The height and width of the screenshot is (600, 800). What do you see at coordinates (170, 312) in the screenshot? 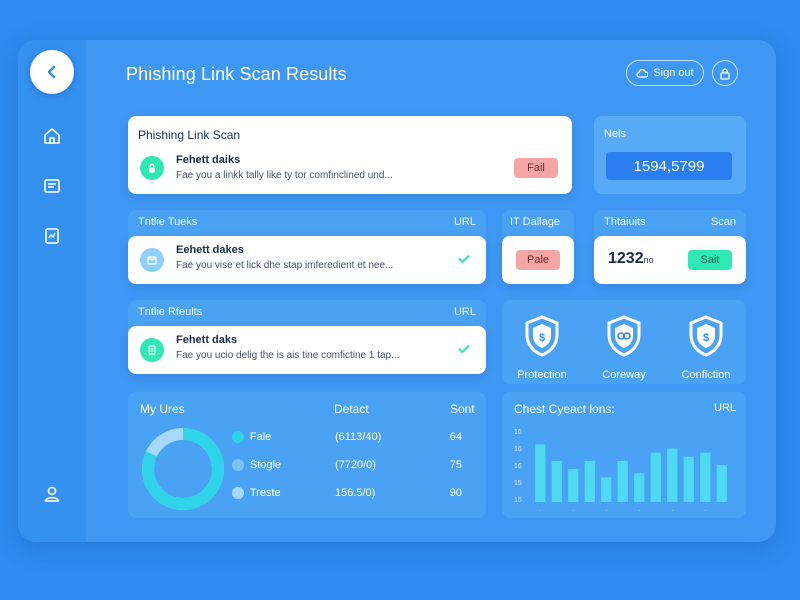
I see `results-header-left: Tntlie Rfeults` at bounding box center [170, 312].